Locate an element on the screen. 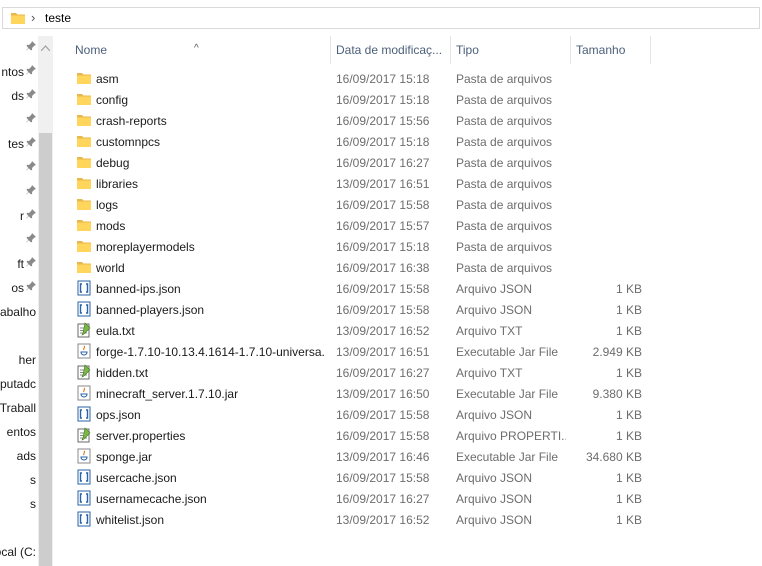  nav-scrollbar-thumb is located at coordinates (45, 349).